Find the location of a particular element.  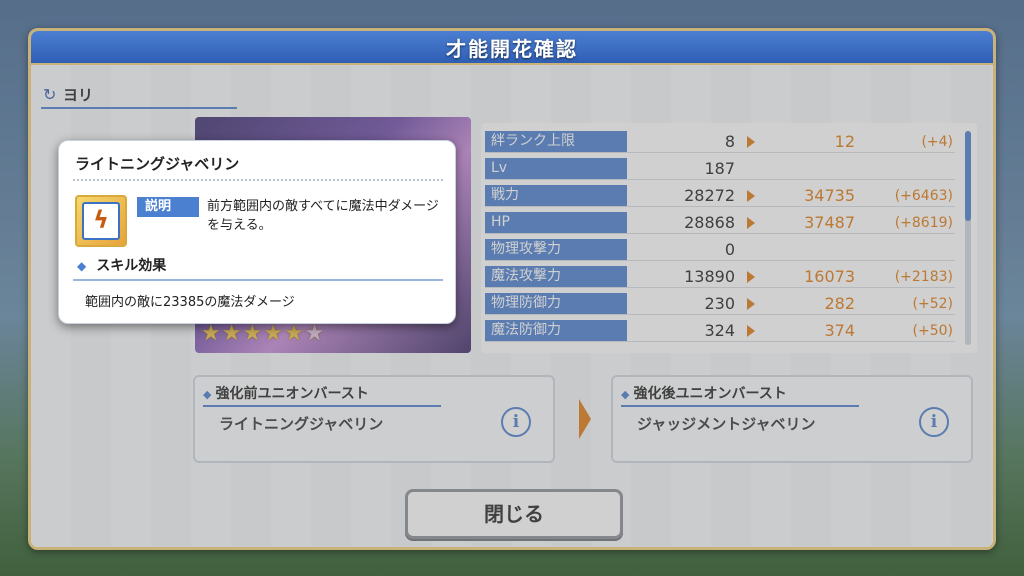

dialog-title: 才能開花確認 is located at coordinates (512, 48).